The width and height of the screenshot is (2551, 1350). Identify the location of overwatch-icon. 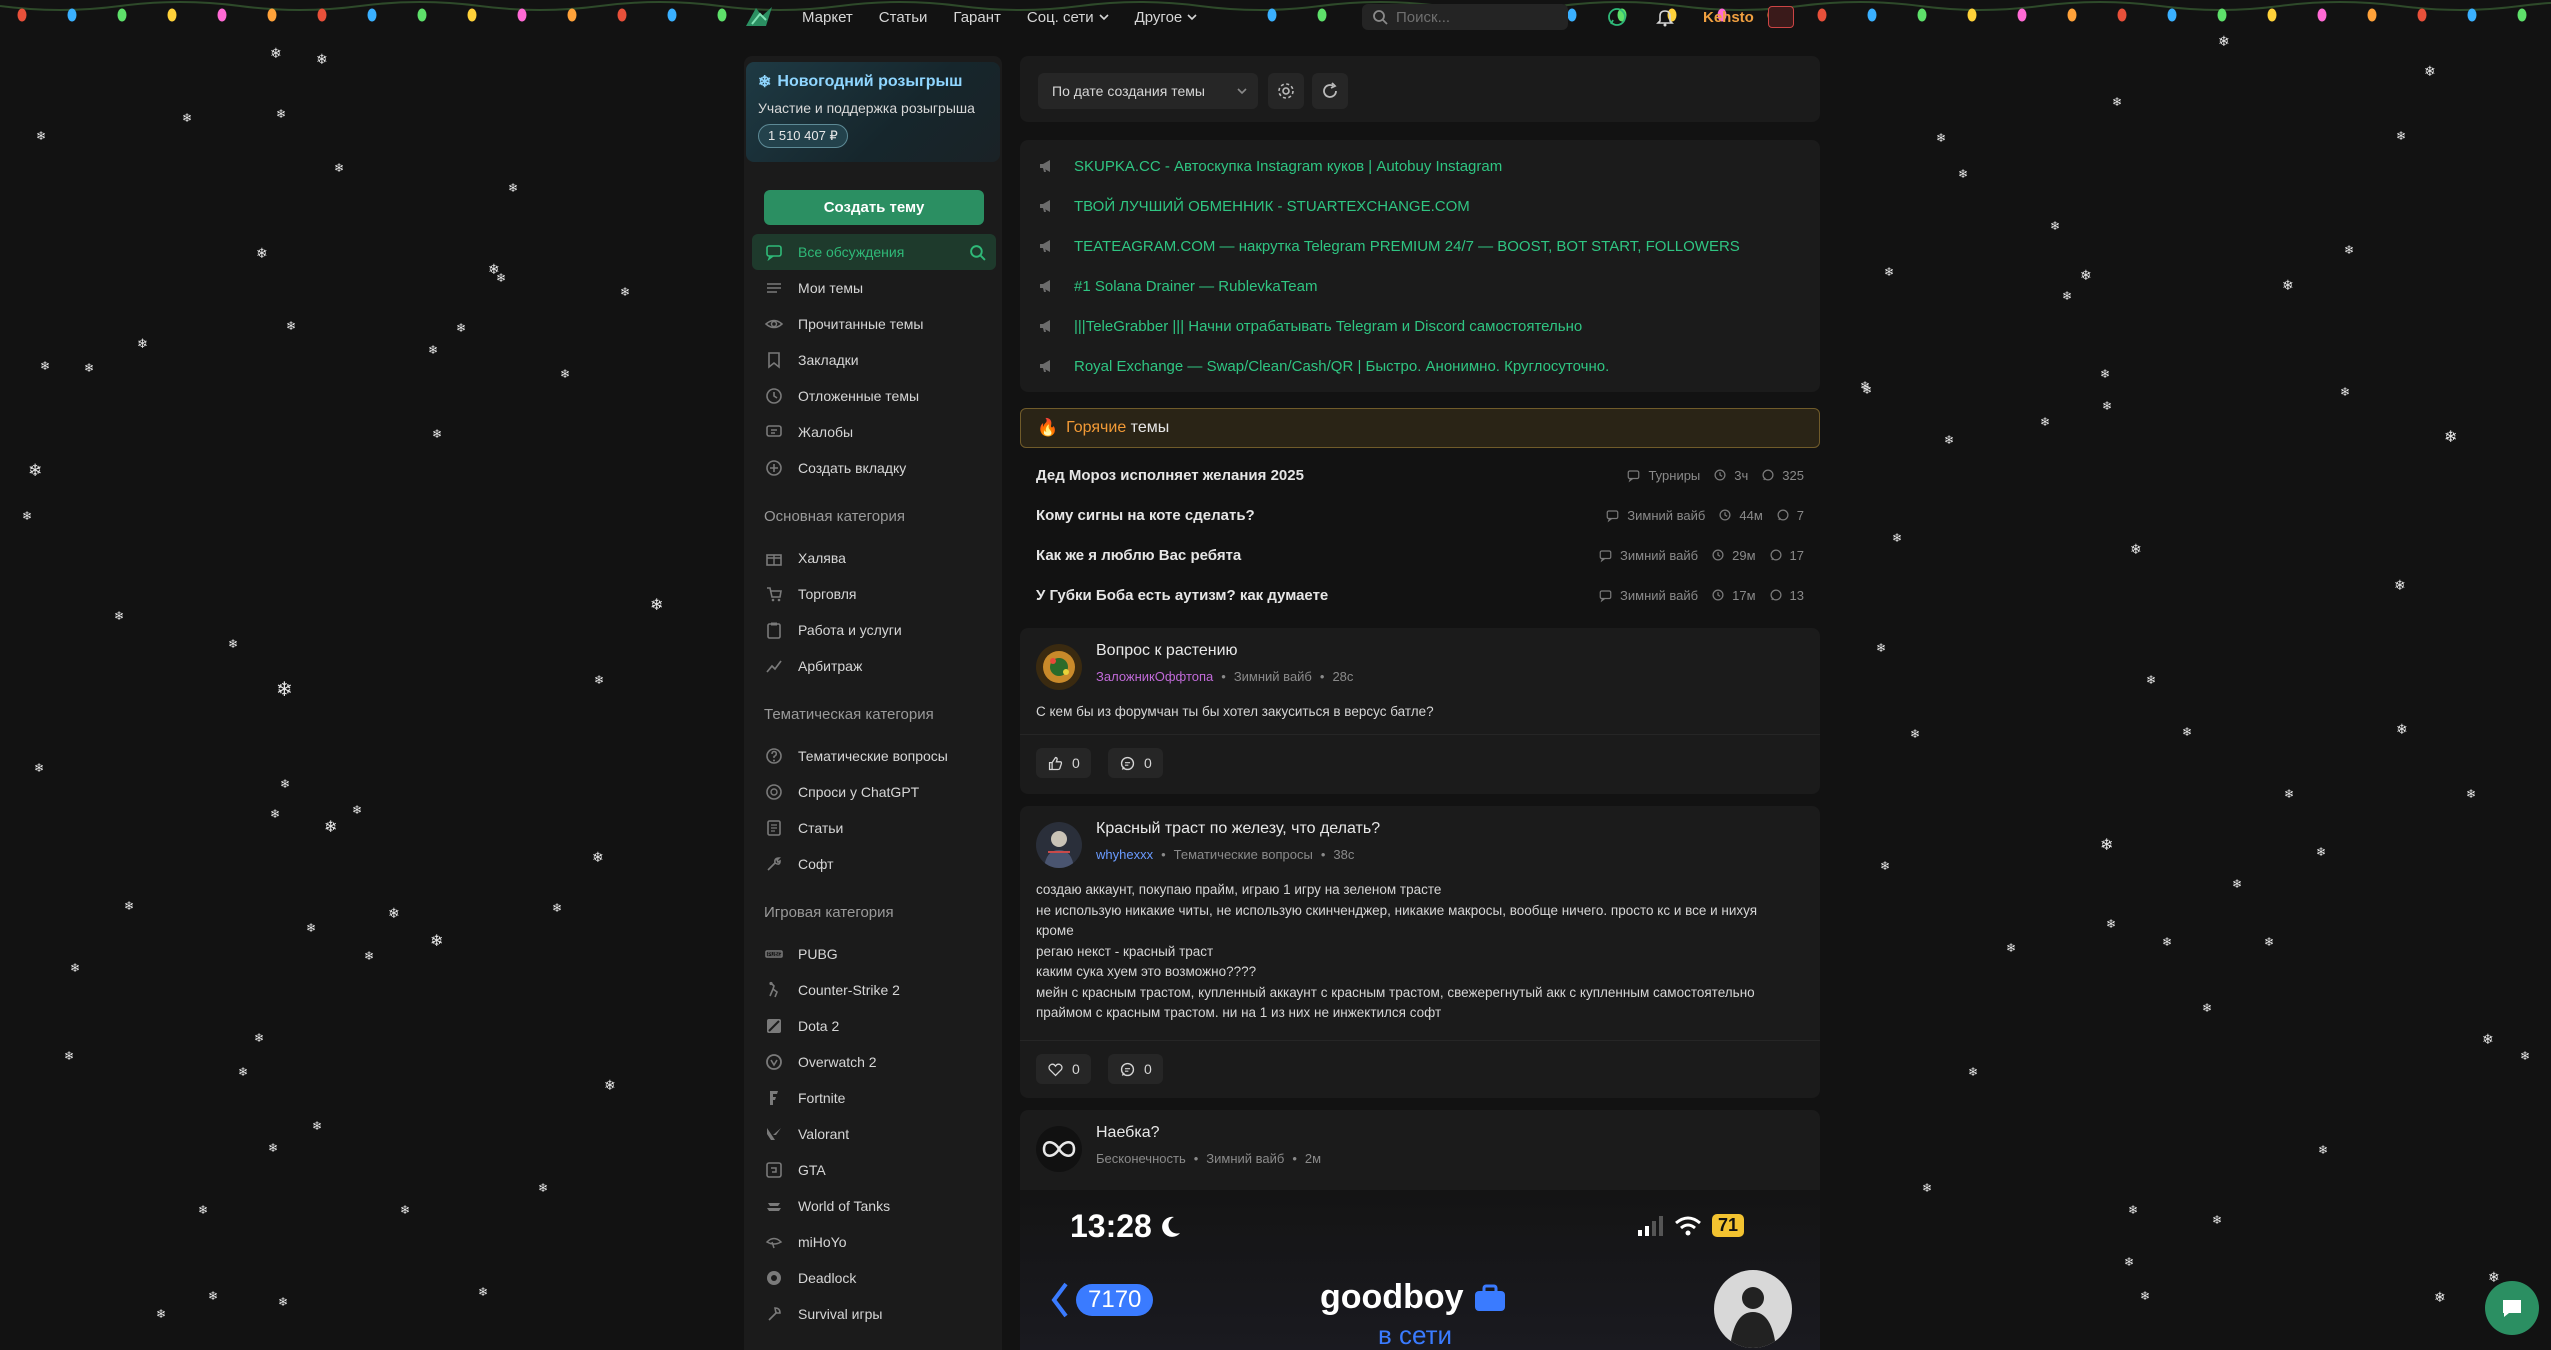
(774, 1062).